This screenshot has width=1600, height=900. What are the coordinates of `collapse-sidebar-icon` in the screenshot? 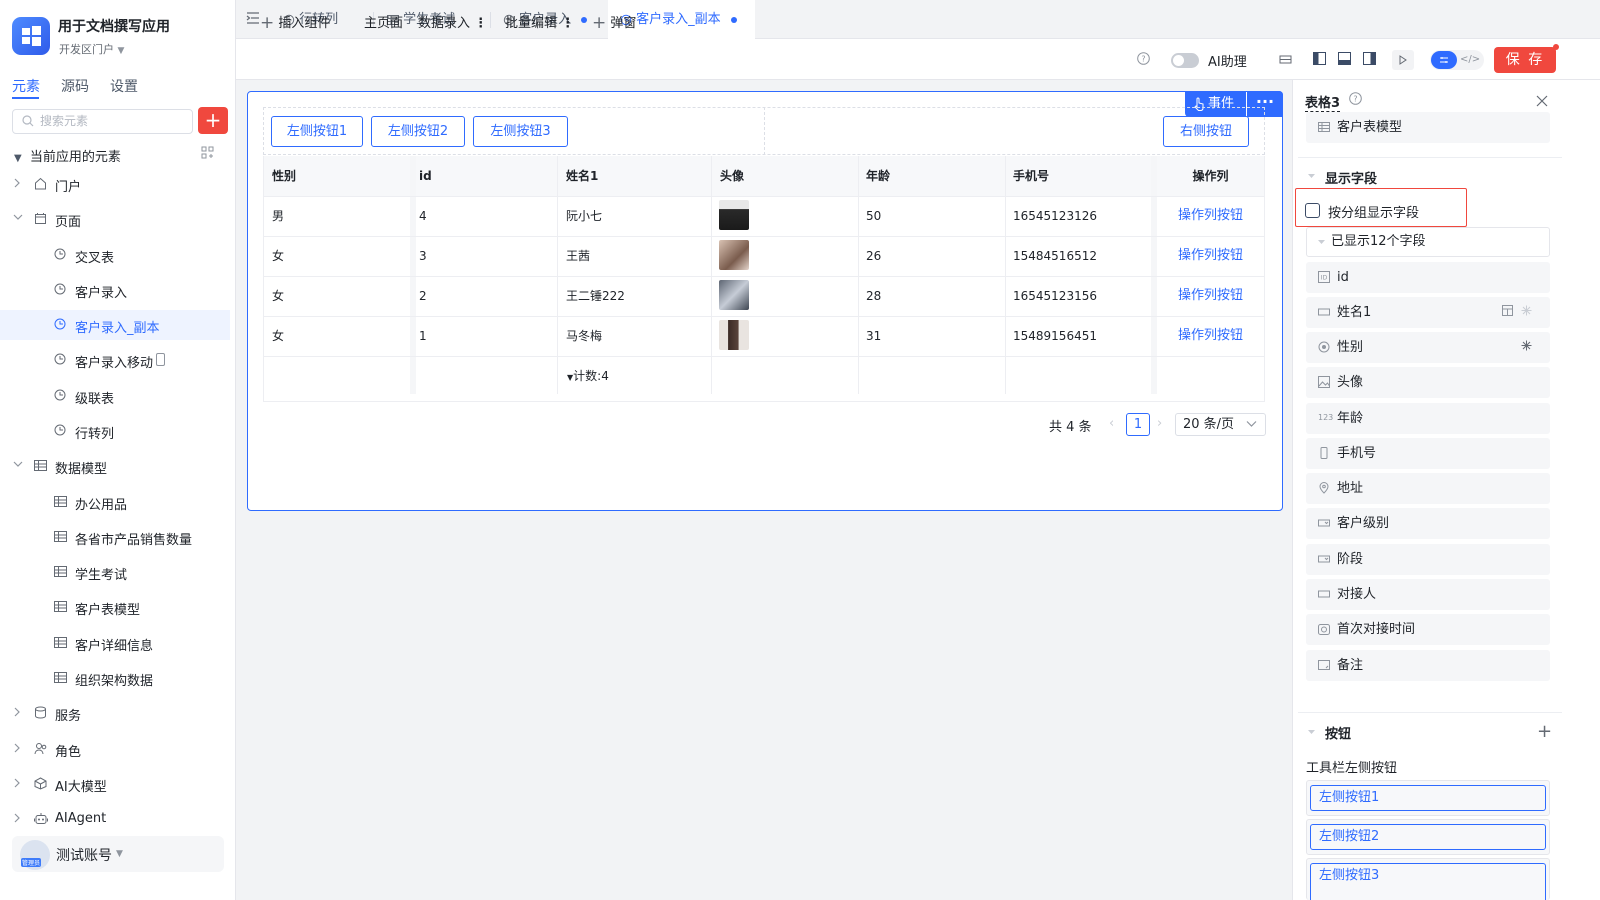 It's located at (253, 18).